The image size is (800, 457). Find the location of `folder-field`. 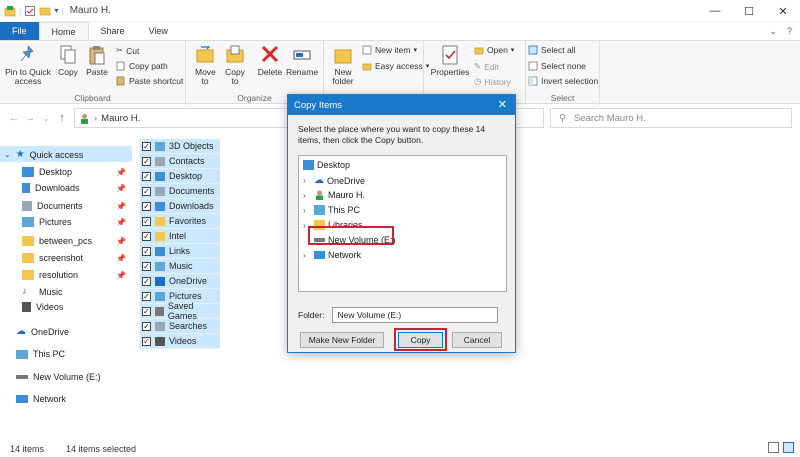

folder-field is located at coordinates (415, 315).